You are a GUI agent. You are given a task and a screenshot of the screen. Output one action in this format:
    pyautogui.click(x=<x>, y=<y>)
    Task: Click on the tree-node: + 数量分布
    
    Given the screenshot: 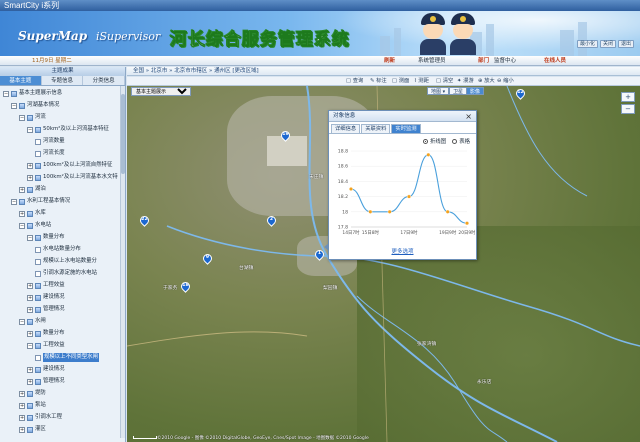 What is the action you would take?
    pyautogui.click(x=46, y=333)
    